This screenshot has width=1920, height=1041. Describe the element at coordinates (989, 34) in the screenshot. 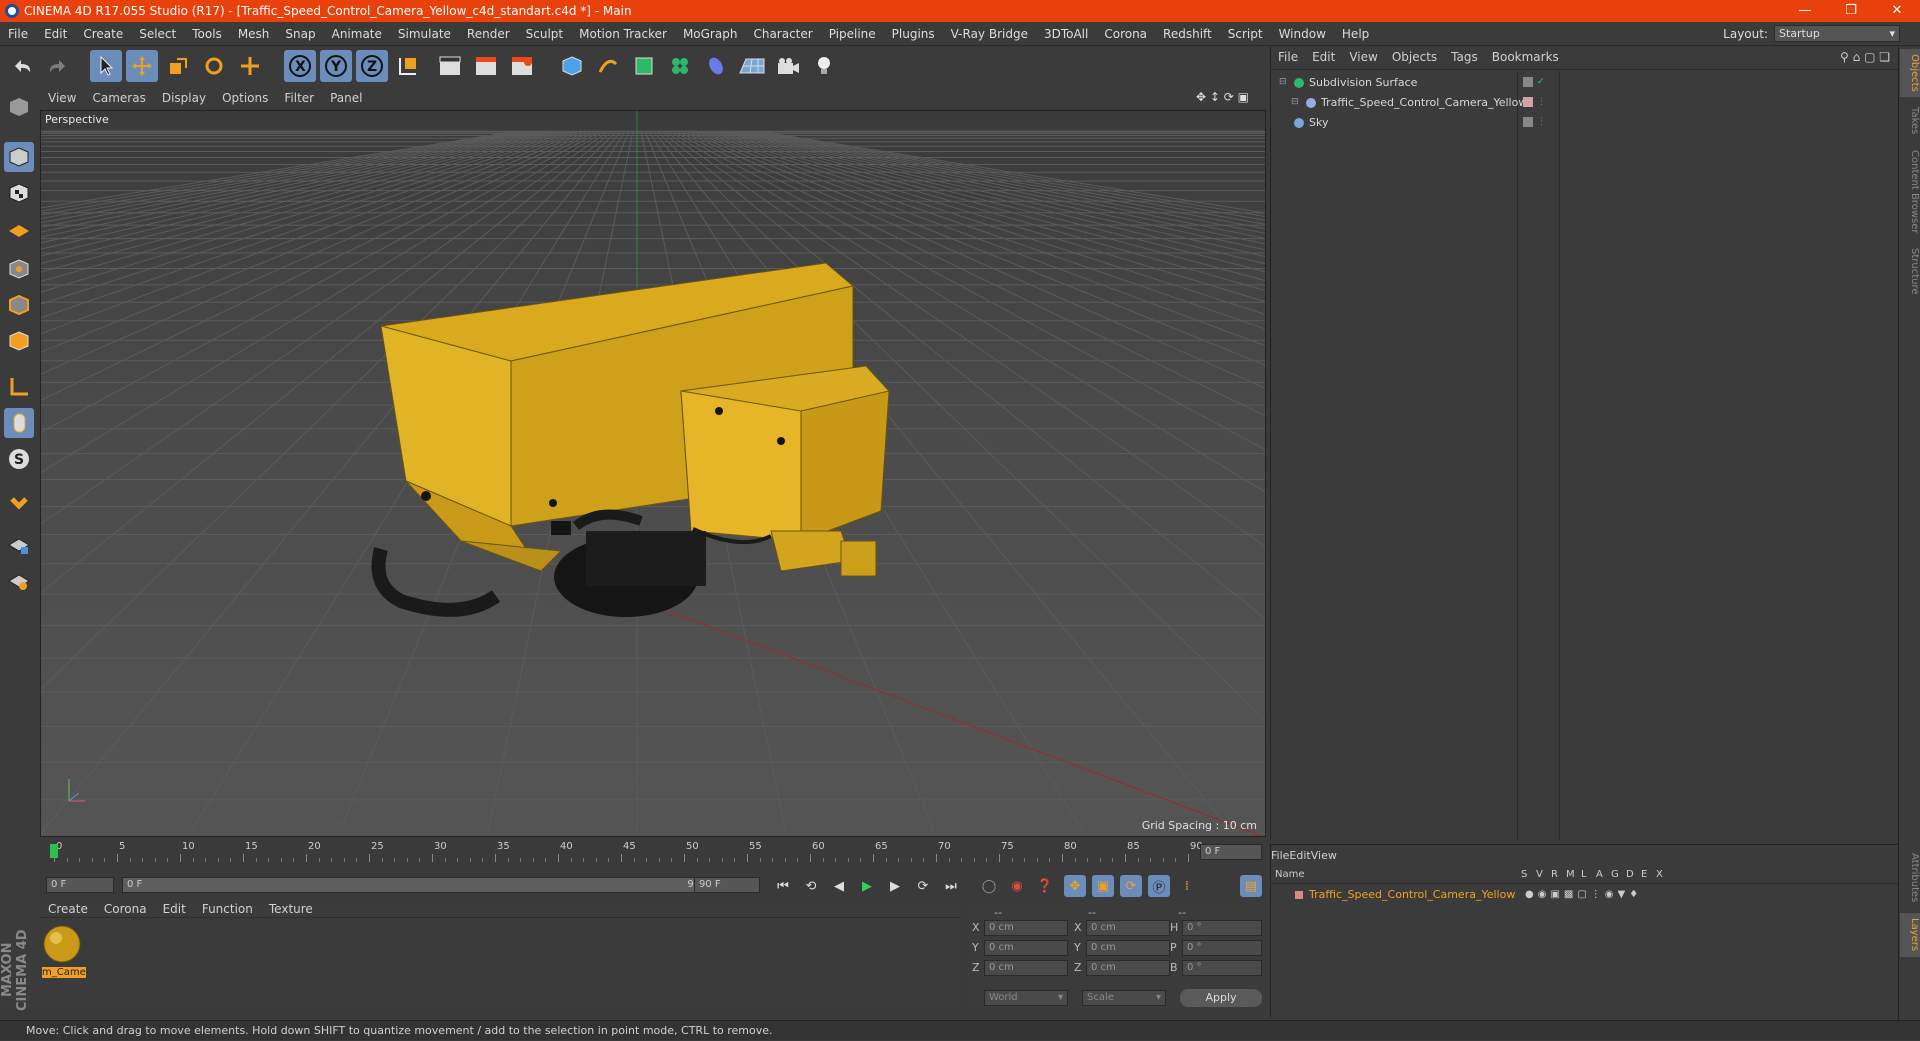

I see `menu-v-ray-bridge: V-Ray Bridge` at that location.